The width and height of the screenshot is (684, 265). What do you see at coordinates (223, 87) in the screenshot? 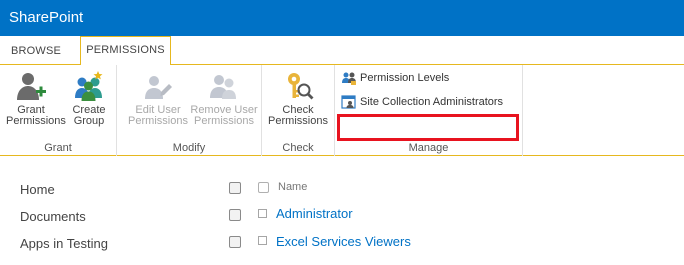
I see `remove-user-permissions-icon` at bounding box center [223, 87].